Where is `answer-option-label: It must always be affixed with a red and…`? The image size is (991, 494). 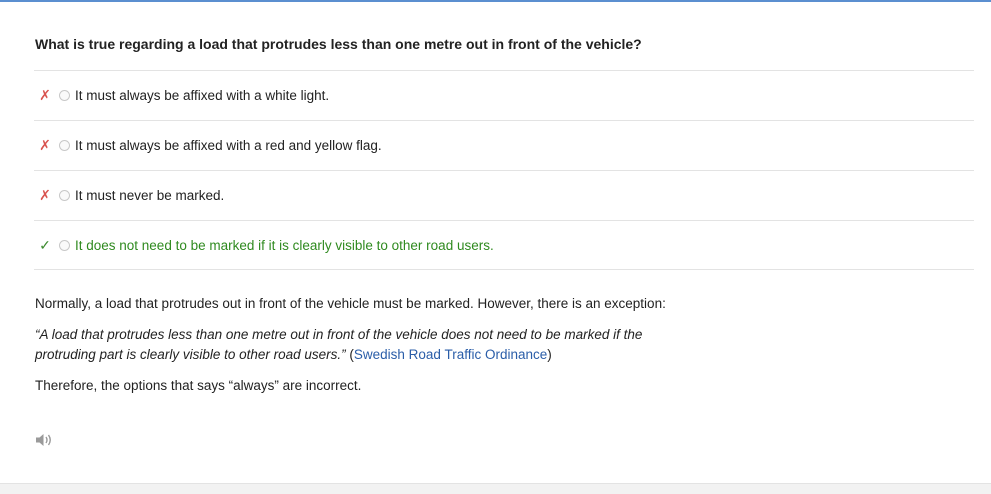 answer-option-label: It must always be affixed with a red and… is located at coordinates (228, 145).